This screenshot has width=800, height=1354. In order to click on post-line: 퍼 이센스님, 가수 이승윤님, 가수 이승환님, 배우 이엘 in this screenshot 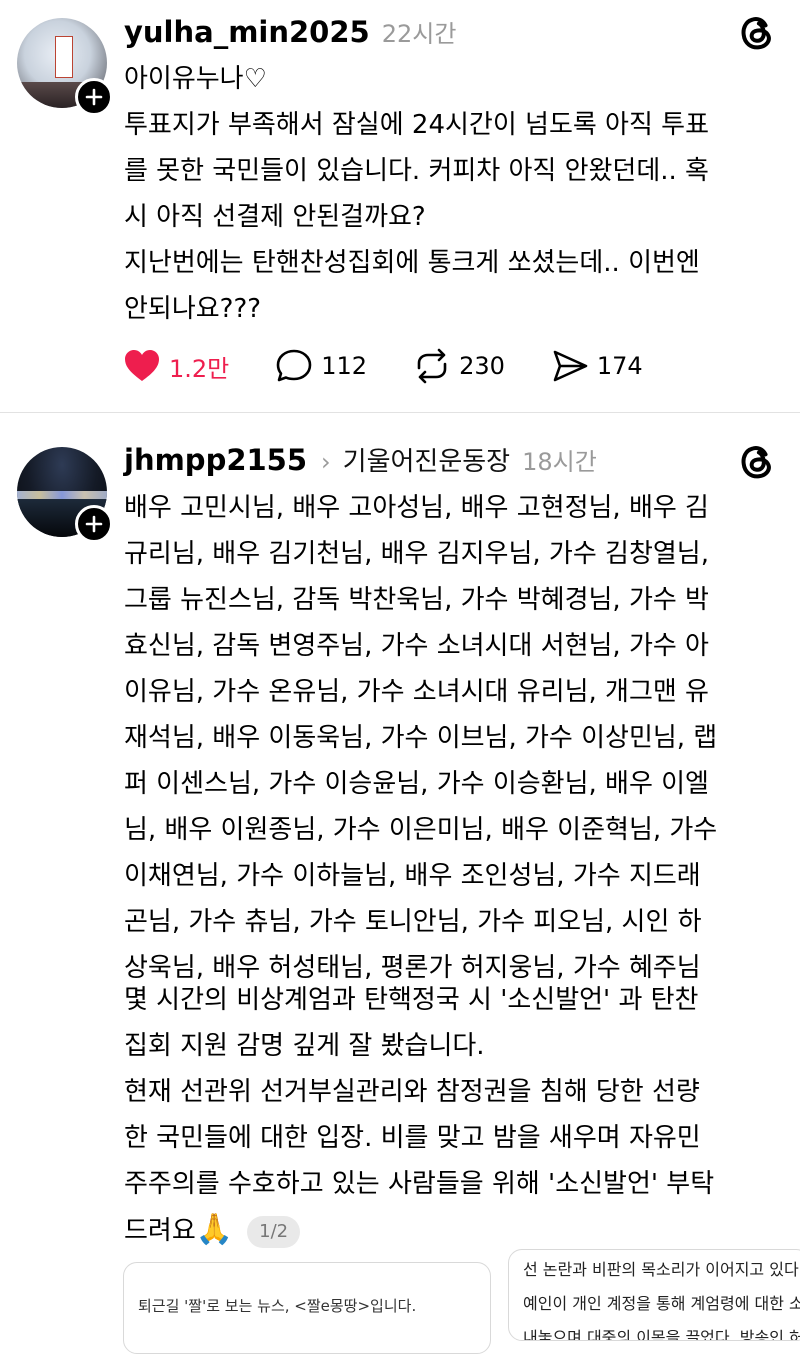, I will do `click(416, 784)`.